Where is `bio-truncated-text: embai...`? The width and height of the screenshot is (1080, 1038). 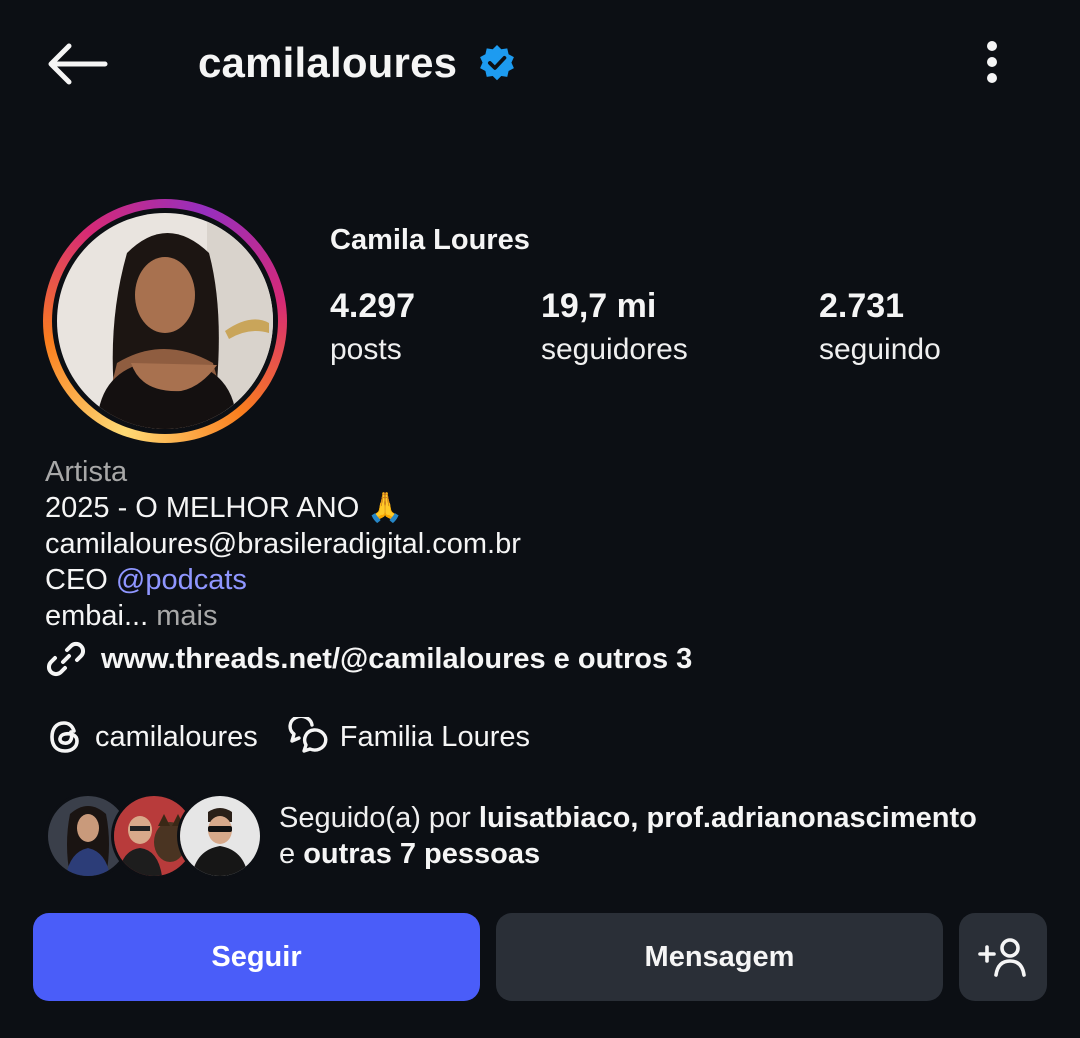
bio-truncated-text: embai... is located at coordinates (101, 616).